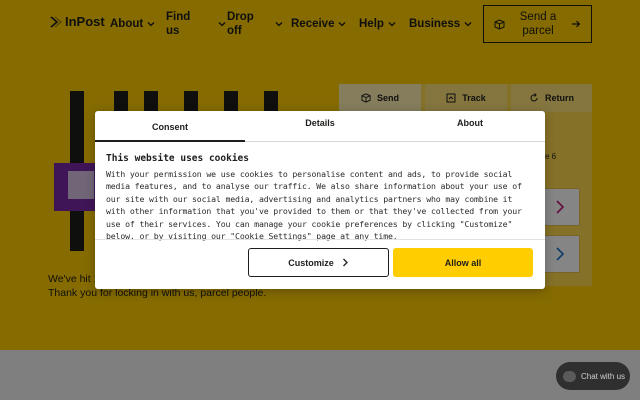 The width and height of the screenshot is (640, 400). Describe the element at coordinates (470, 122) in the screenshot. I see `tab-about: About` at that location.